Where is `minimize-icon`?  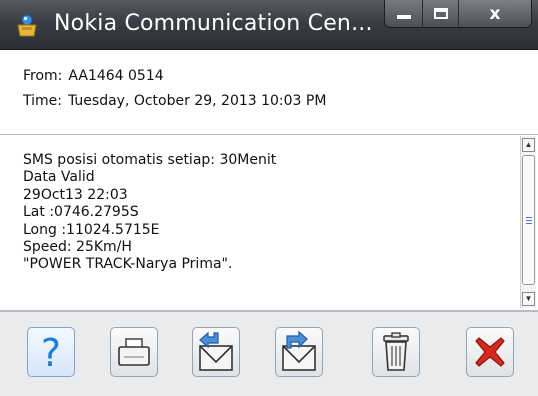 minimize-icon is located at coordinates (403, 16).